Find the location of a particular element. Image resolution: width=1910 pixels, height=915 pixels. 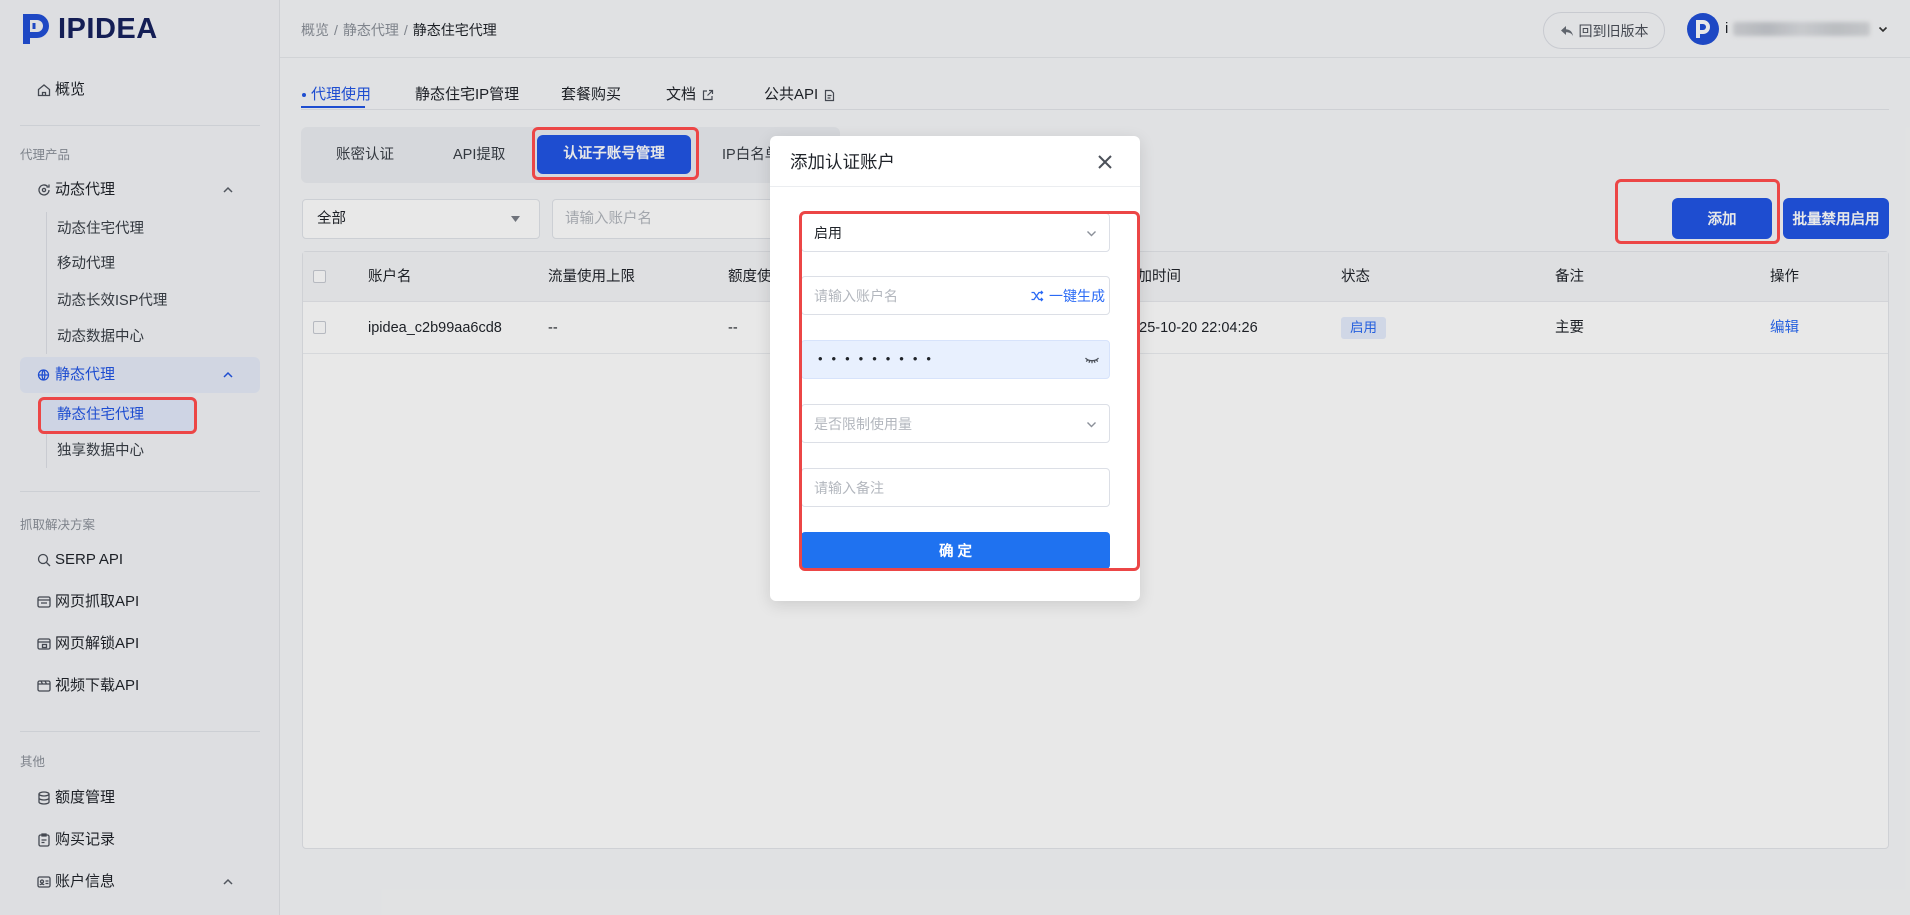

confirm-button: 确 定 is located at coordinates (955, 550).